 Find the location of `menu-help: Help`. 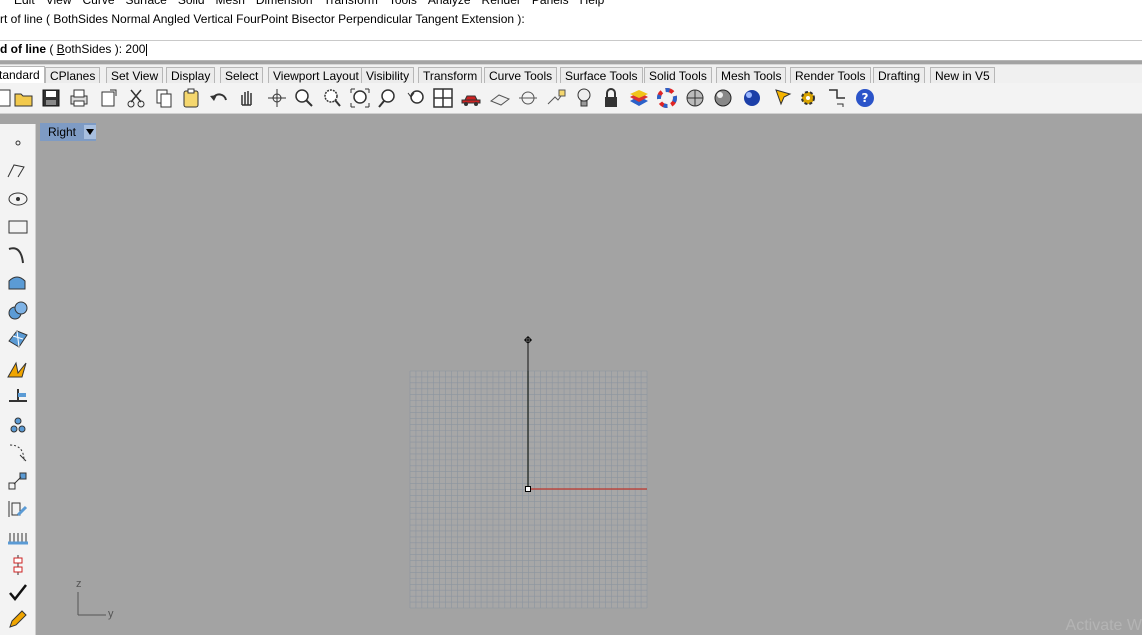

menu-help: Help is located at coordinates (592, 4).